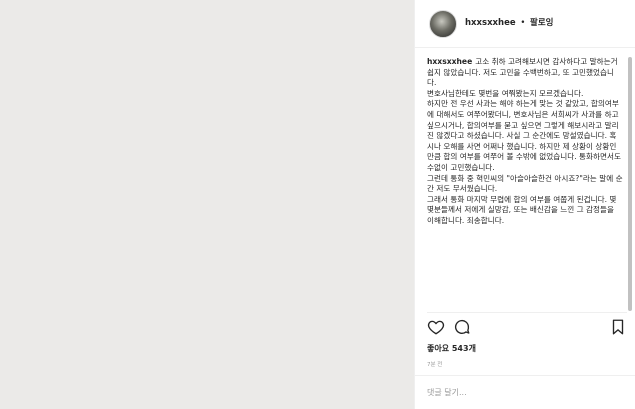 This screenshot has width=635, height=409. I want to click on like-button, so click(436, 327).